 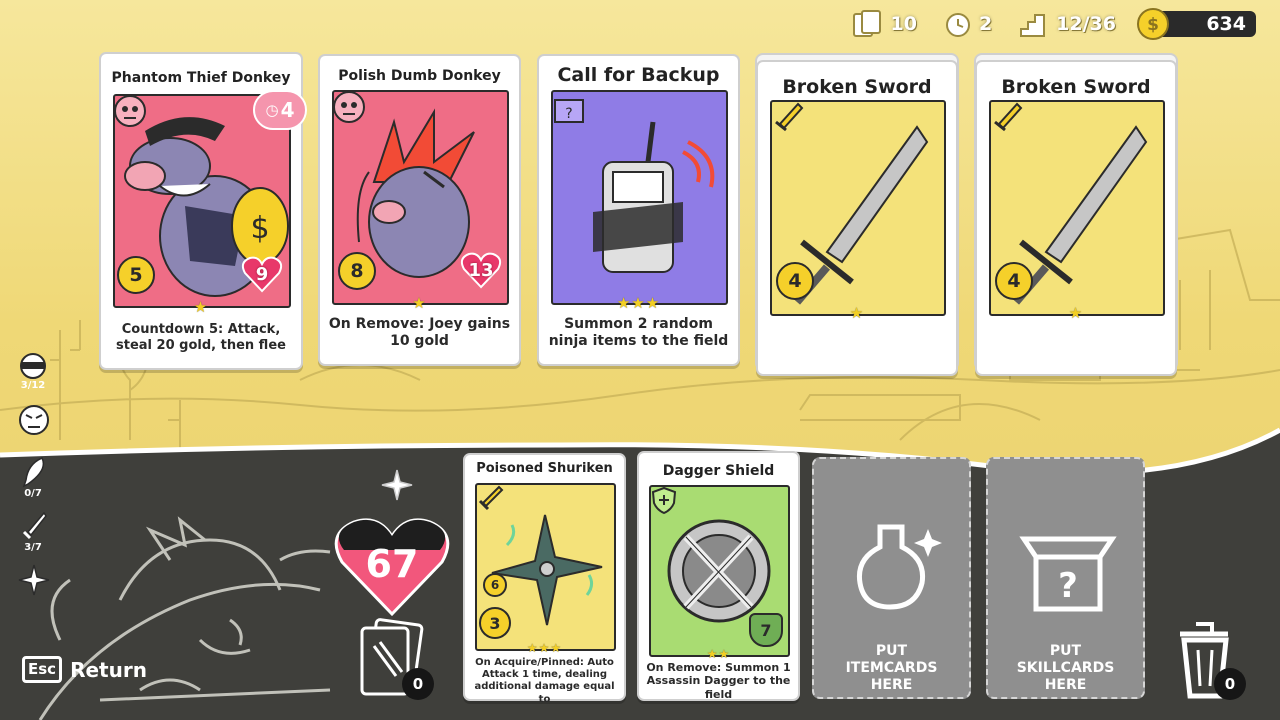 What do you see at coordinates (857, 218) in the screenshot?
I see `shop-card-broken-sword-1: Broken Sword 4 ★` at bounding box center [857, 218].